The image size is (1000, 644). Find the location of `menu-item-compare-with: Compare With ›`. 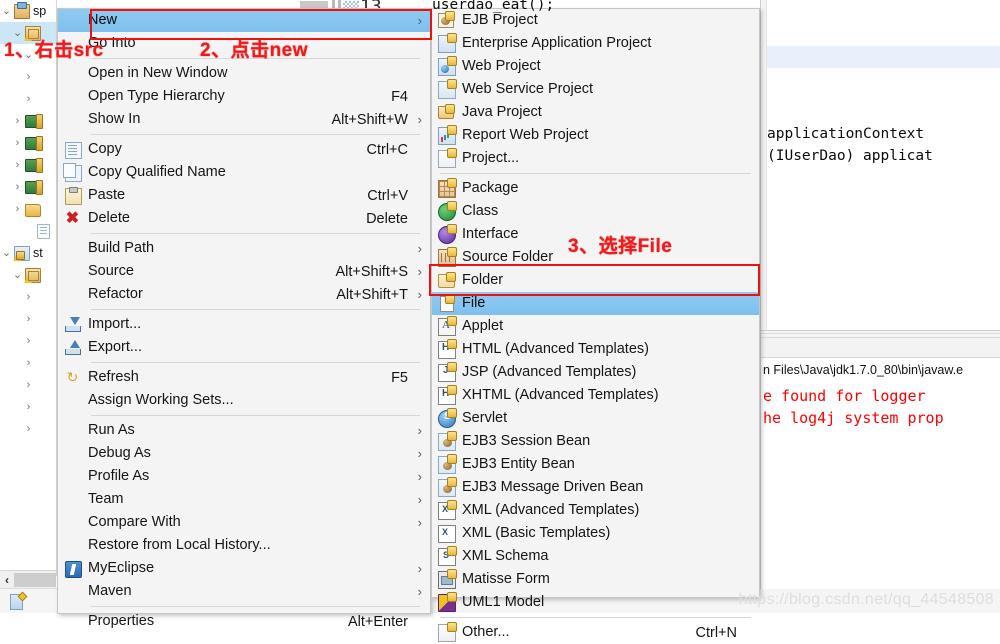

menu-item-compare-with: Compare With › is located at coordinates (244, 522).